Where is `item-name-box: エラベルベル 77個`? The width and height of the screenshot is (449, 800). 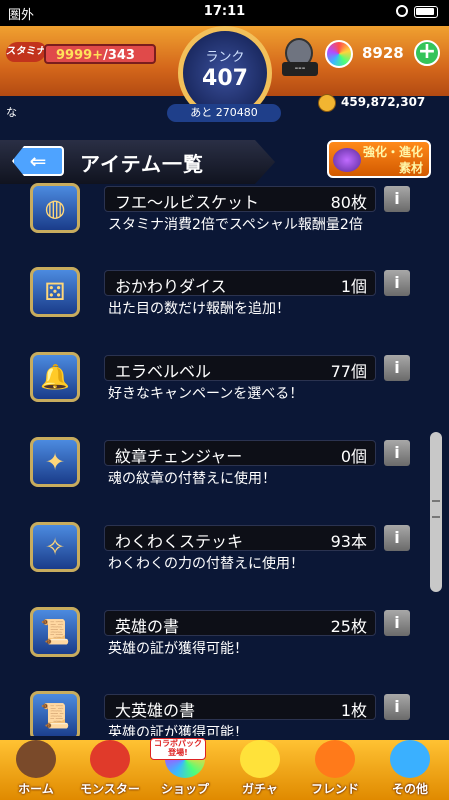 item-name-box: エラベルベル 77個 is located at coordinates (240, 368).